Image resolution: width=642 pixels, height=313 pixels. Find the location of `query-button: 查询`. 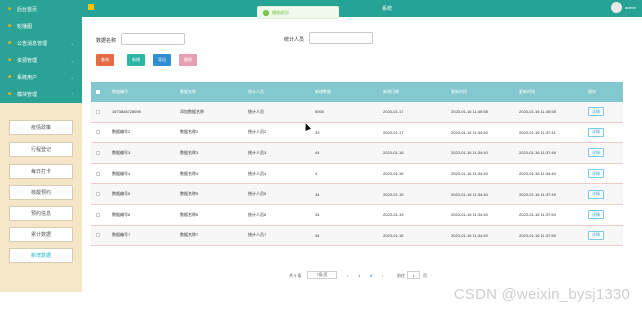

query-button: 查询 is located at coordinates (105, 60).